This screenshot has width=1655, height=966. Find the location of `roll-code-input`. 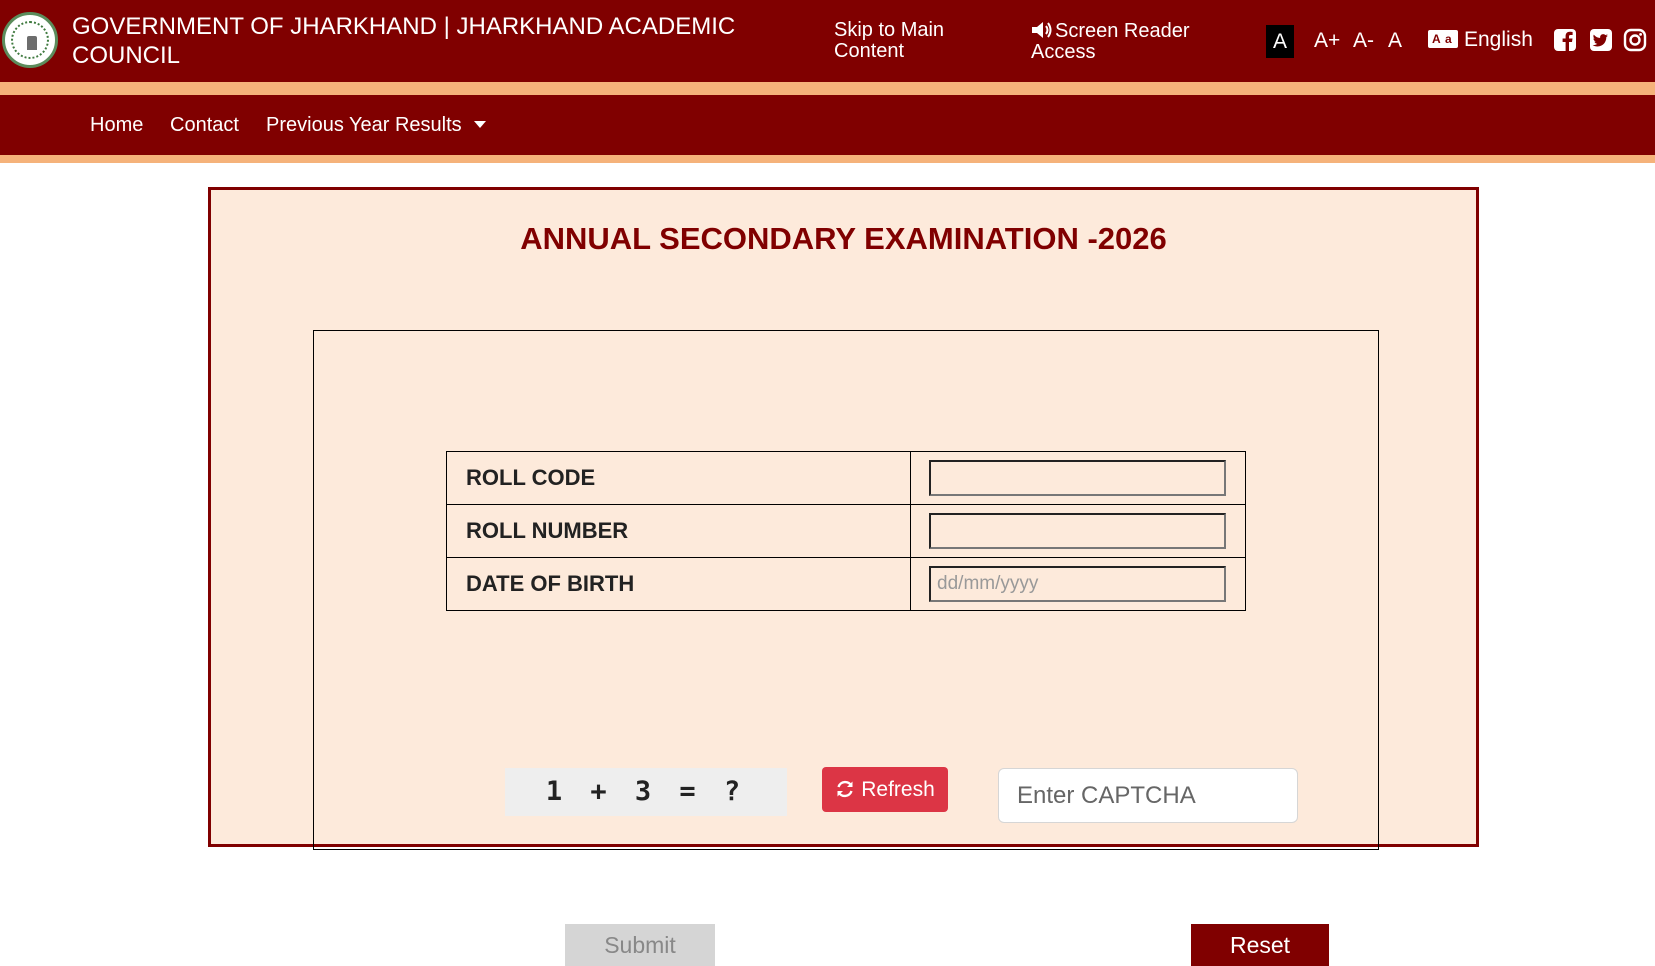

roll-code-input is located at coordinates (1078, 478).